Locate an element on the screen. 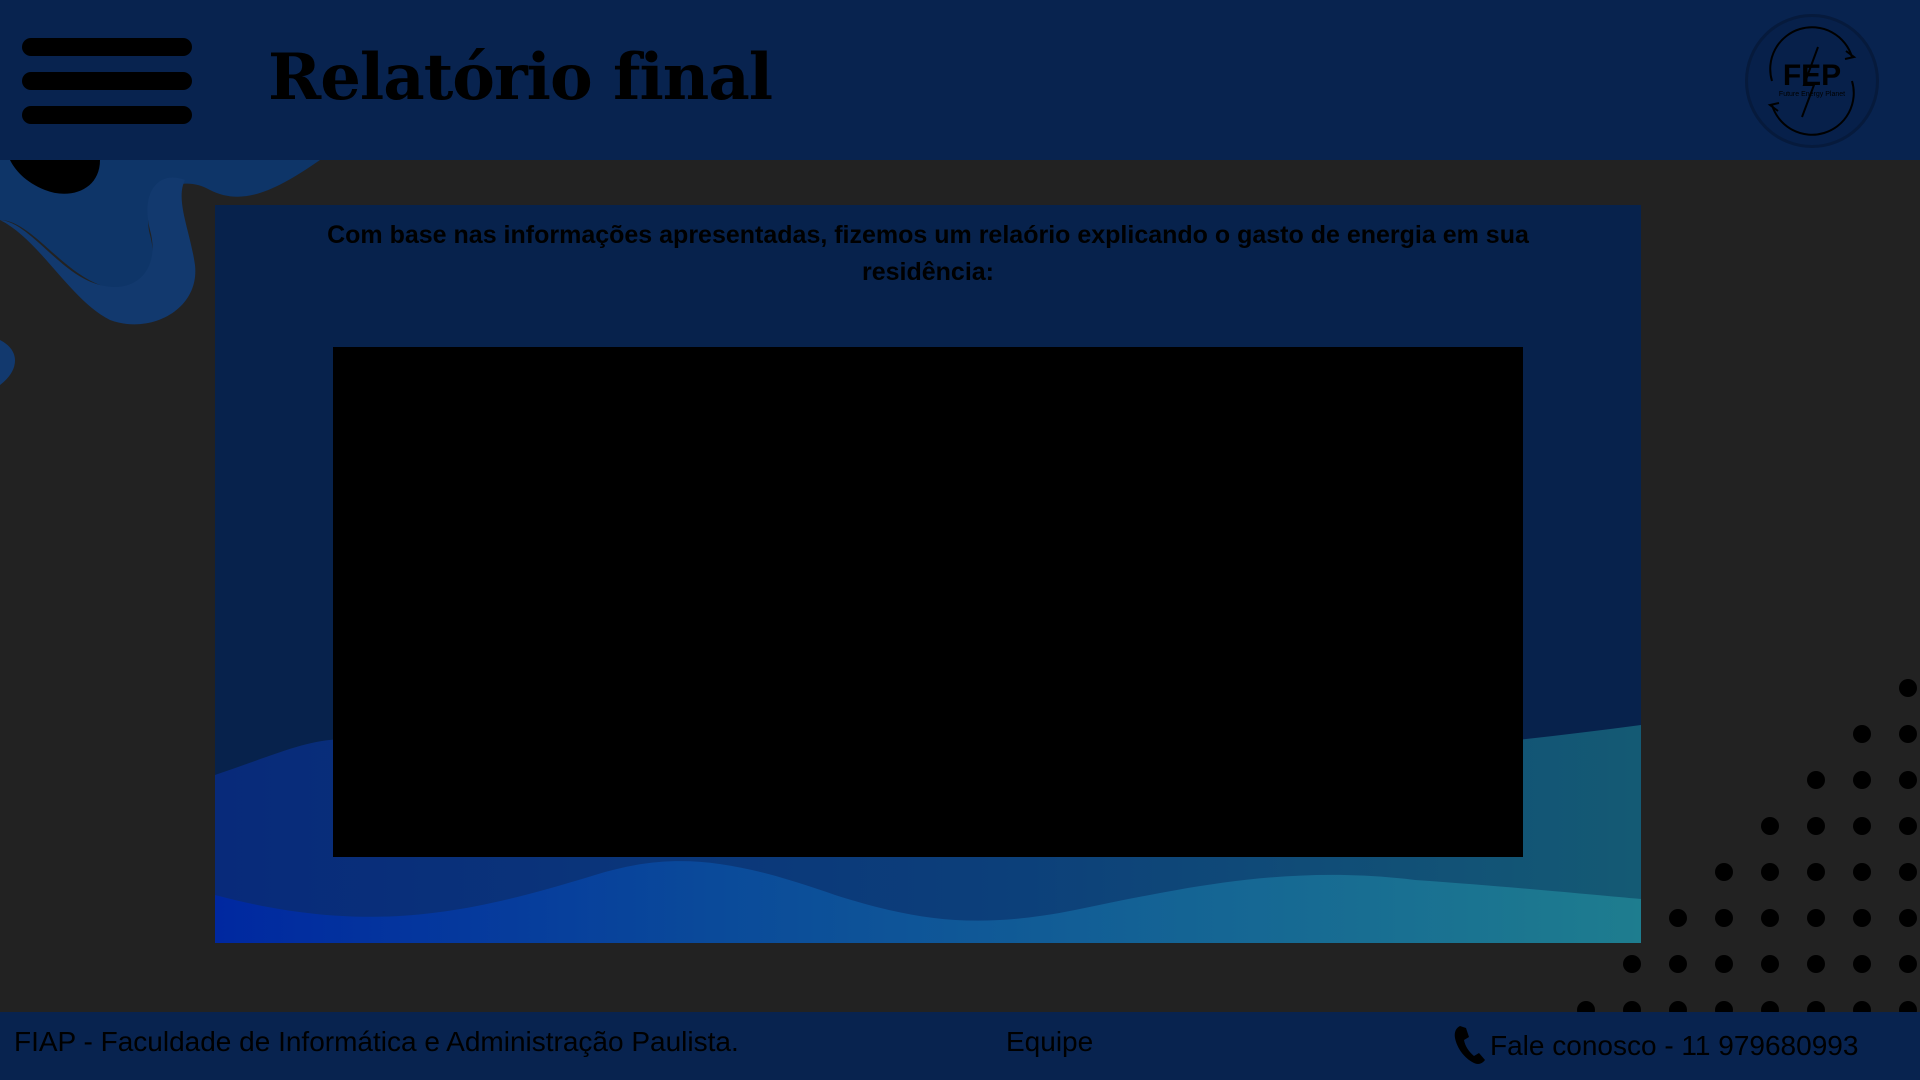 This screenshot has width=1920, height=1080. contact-link: Fale conosco - 11 979680993 is located at coordinates (1655, 1046).